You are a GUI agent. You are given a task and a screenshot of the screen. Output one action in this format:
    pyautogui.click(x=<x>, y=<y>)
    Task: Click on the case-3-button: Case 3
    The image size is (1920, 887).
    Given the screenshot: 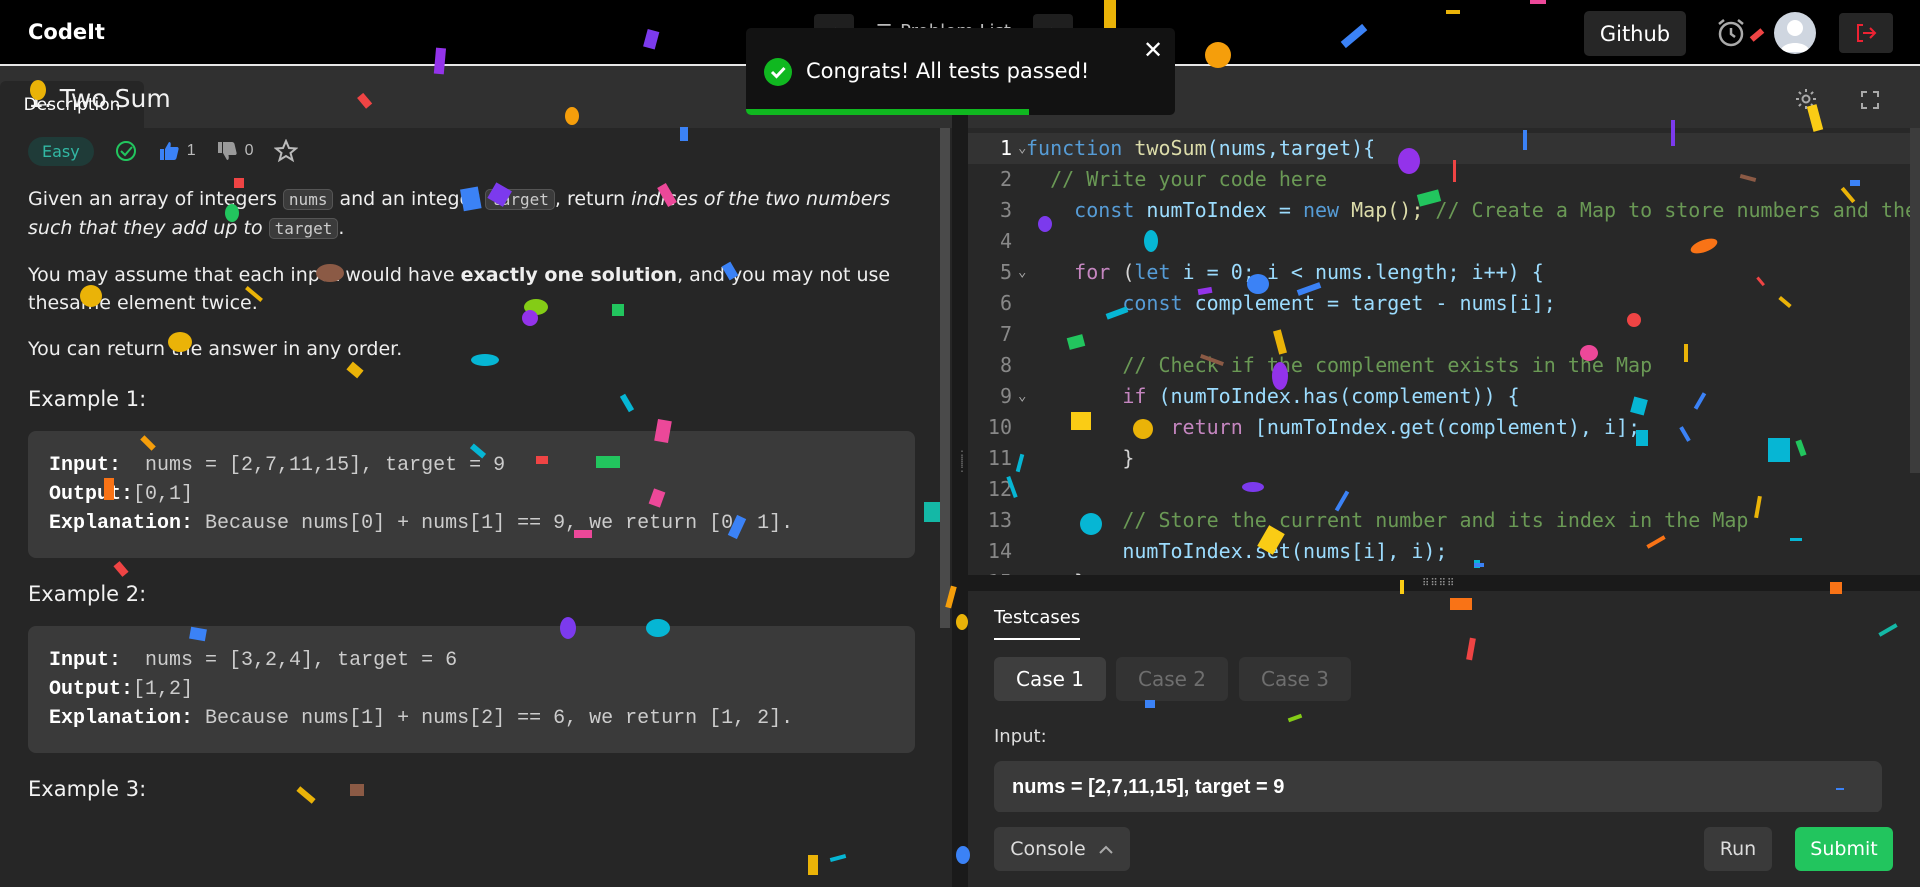 What is the action you would take?
    pyautogui.click(x=1295, y=679)
    